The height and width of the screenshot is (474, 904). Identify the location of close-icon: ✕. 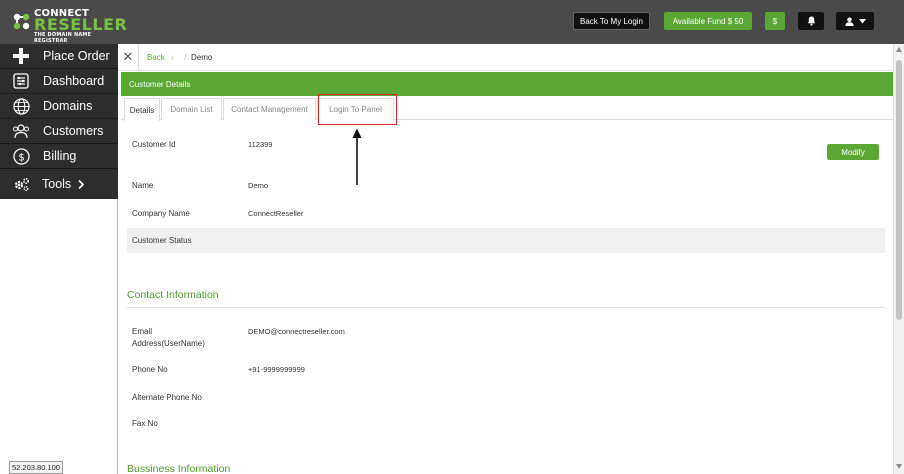
(128, 57).